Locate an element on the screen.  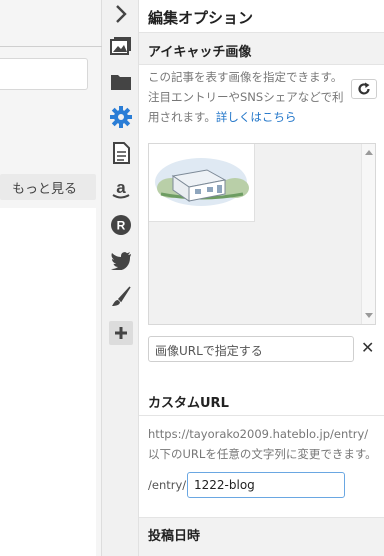
custom-url-title: カスタムURL is located at coordinates (261, 400).